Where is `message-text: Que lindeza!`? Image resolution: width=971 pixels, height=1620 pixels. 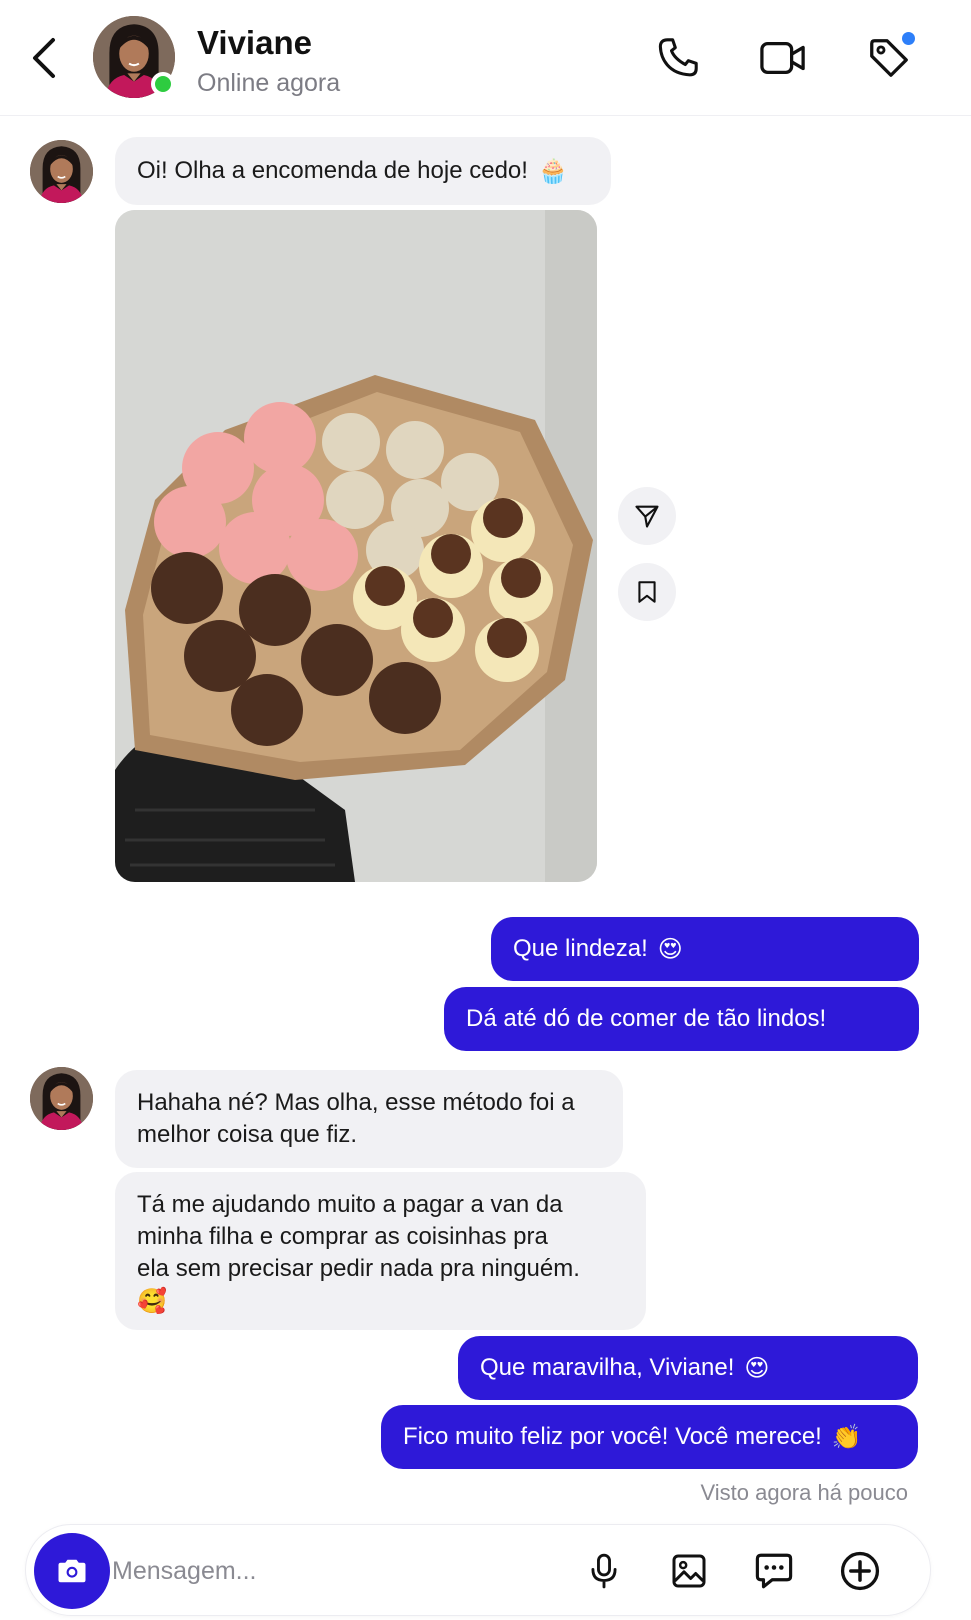
message-text: Que lindeza! is located at coordinates (580, 948).